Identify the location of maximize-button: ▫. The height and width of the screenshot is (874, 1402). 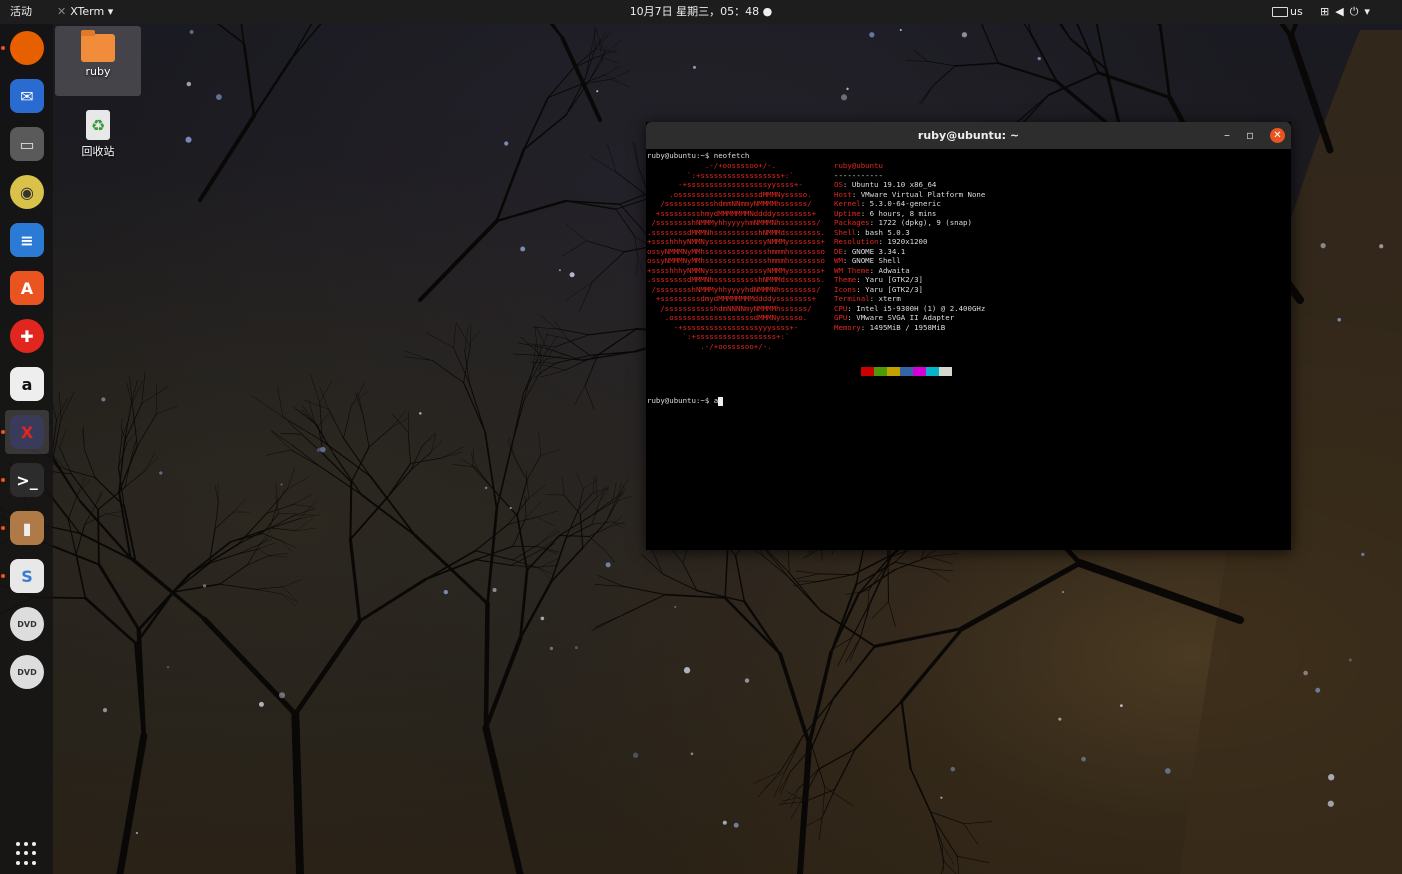
(1250, 135).